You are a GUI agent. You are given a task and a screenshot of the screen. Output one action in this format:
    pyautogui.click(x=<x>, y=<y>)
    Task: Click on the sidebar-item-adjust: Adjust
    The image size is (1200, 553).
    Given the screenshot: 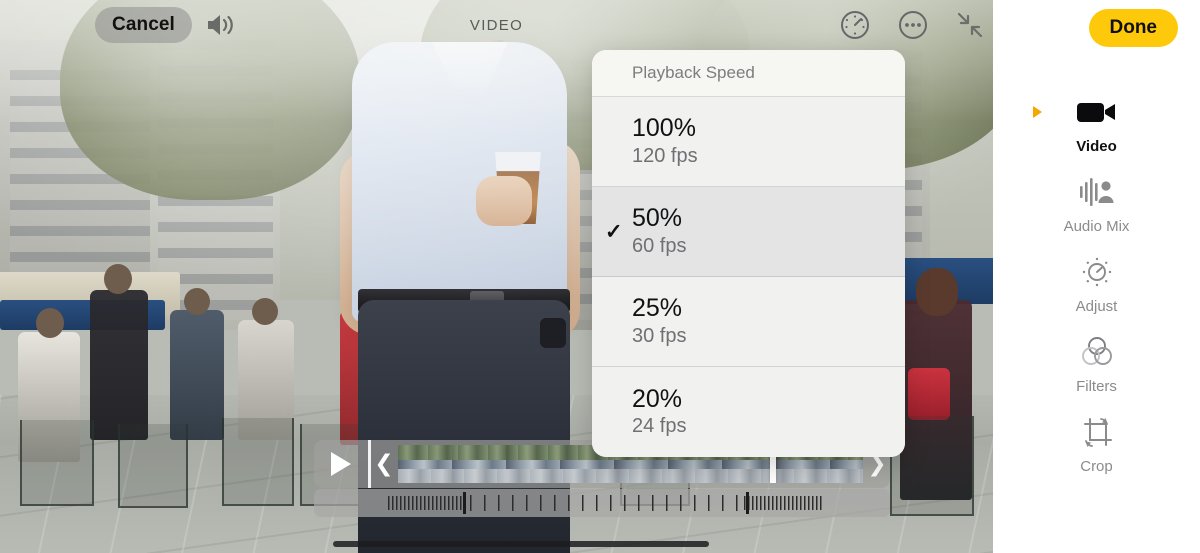 What is the action you would take?
    pyautogui.click(x=1096, y=292)
    